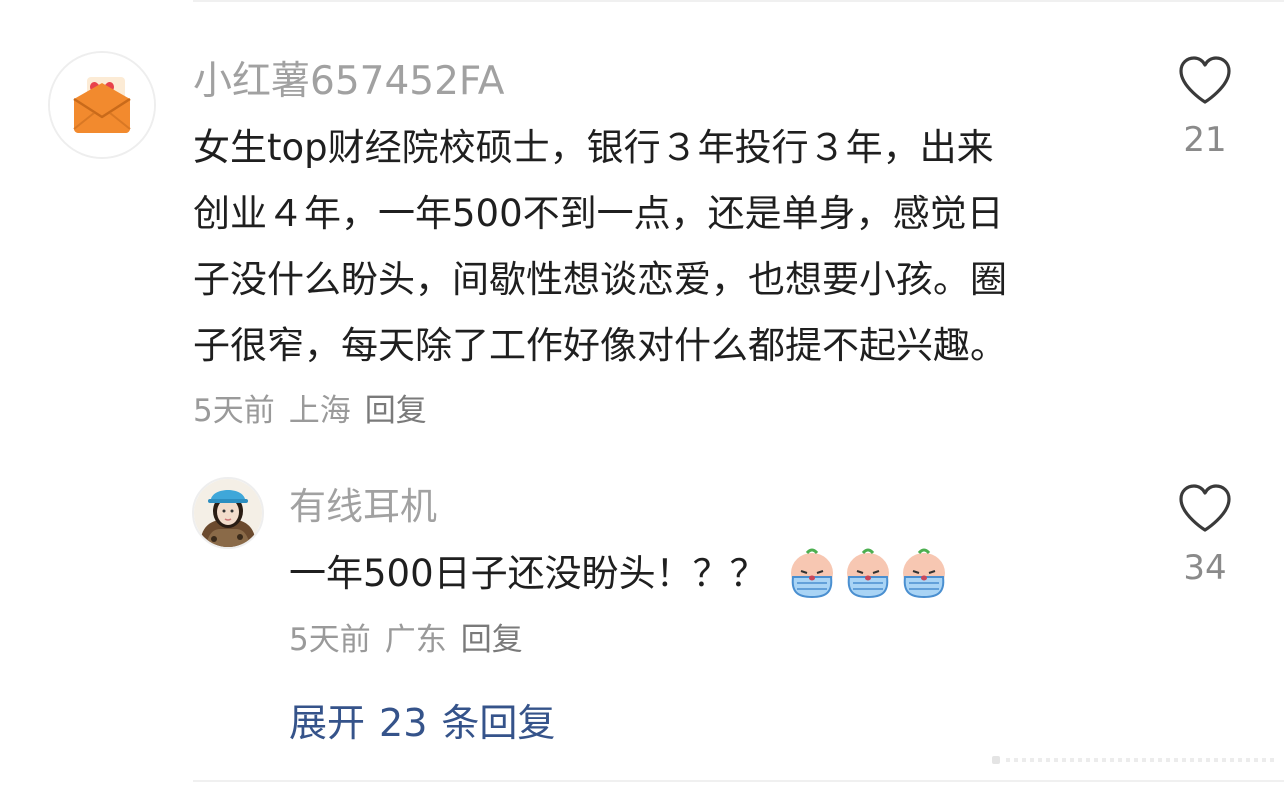 This screenshot has height=800, width=1284. What do you see at coordinates (498, 723) in the screenshot?
I see `expand-suffix: 条回复` at bounding box center [498, 723].